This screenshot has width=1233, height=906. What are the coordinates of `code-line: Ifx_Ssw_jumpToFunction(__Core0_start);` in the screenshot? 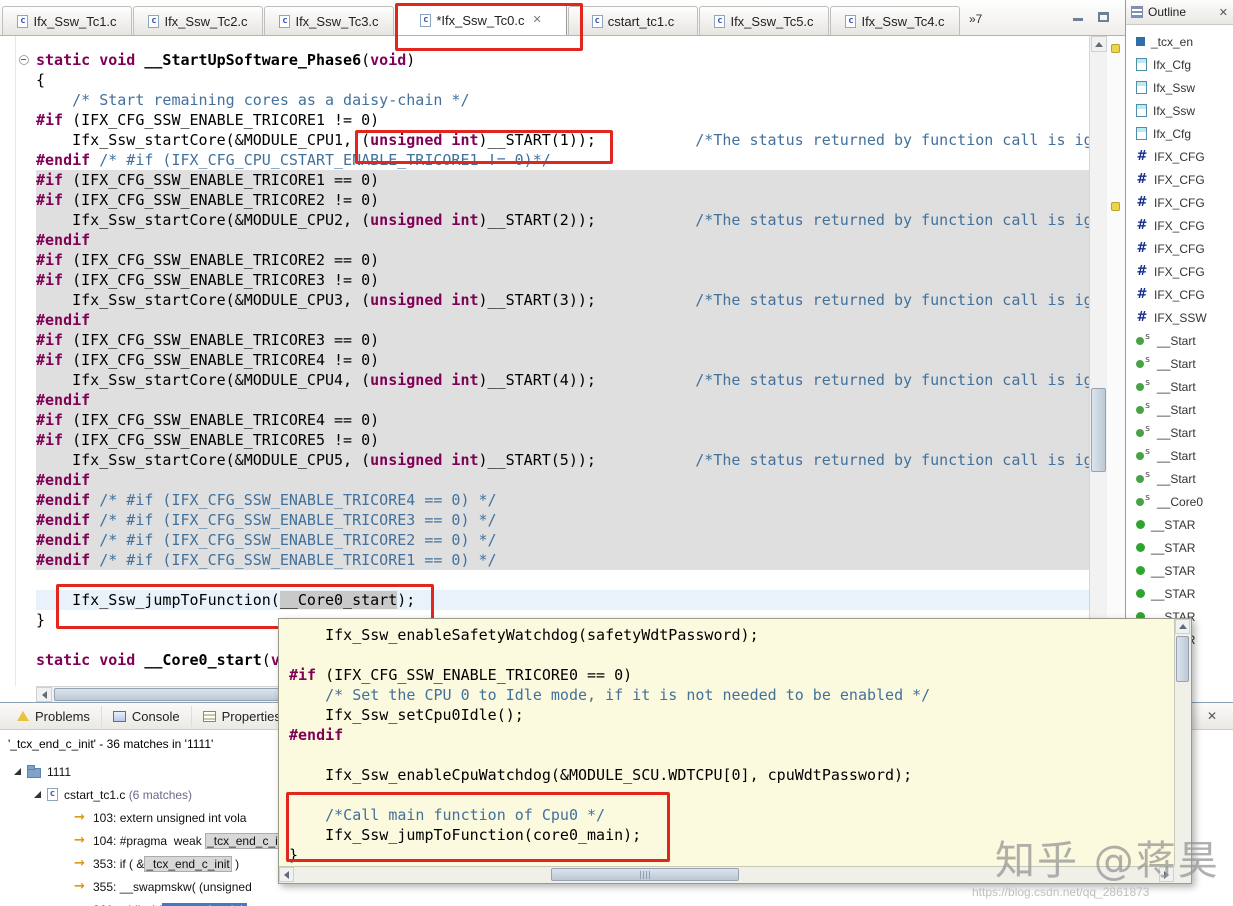 It's located at (562, 600).